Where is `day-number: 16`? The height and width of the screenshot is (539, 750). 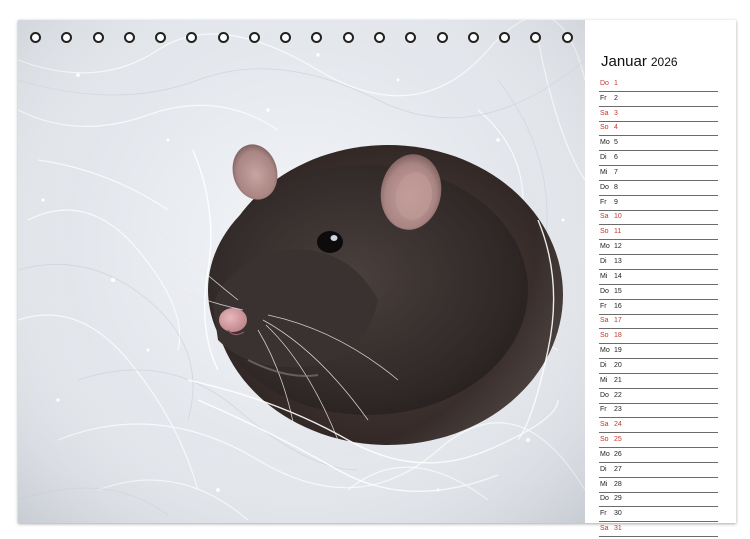 day-number: 16 is located at coordinates (618, 306).